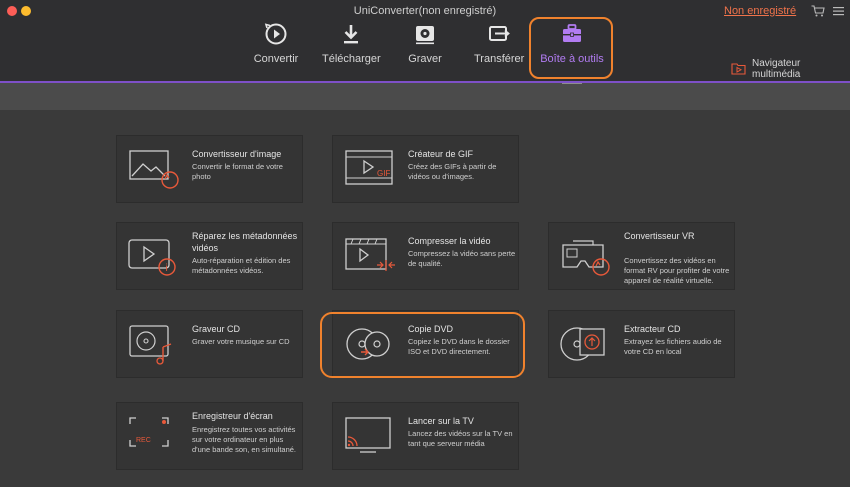 The width and height of the screenshot is (850, 487). What do you see at coordinates (154, 436) in the screenshot?
I see `screen-recorder-icon: REC` at bounding box center [154, 436].